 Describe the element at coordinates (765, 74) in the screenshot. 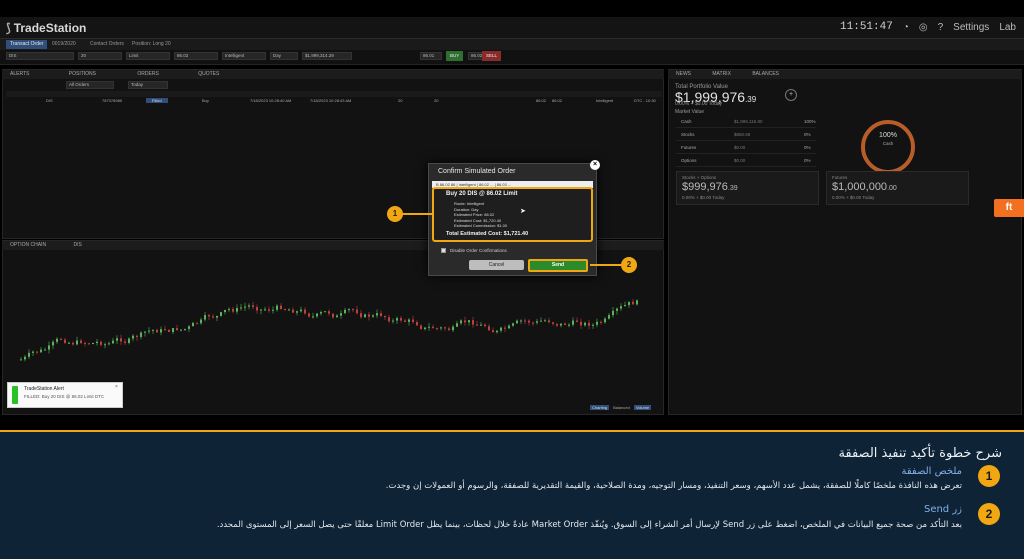

I see `tab-balances: BALANCES` at that location.